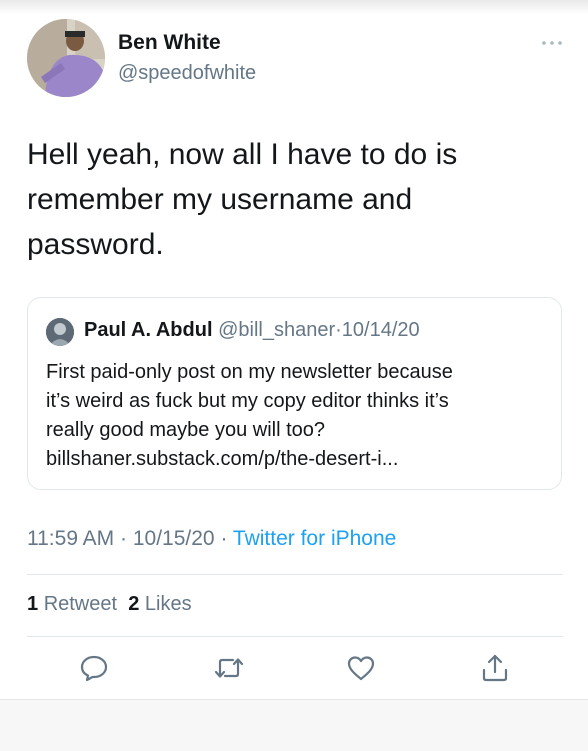 The height and width of the screenshot is (751, 588). I want to click on tweet-stats: 1 Retweet 2 Likes, so click(109, 604).